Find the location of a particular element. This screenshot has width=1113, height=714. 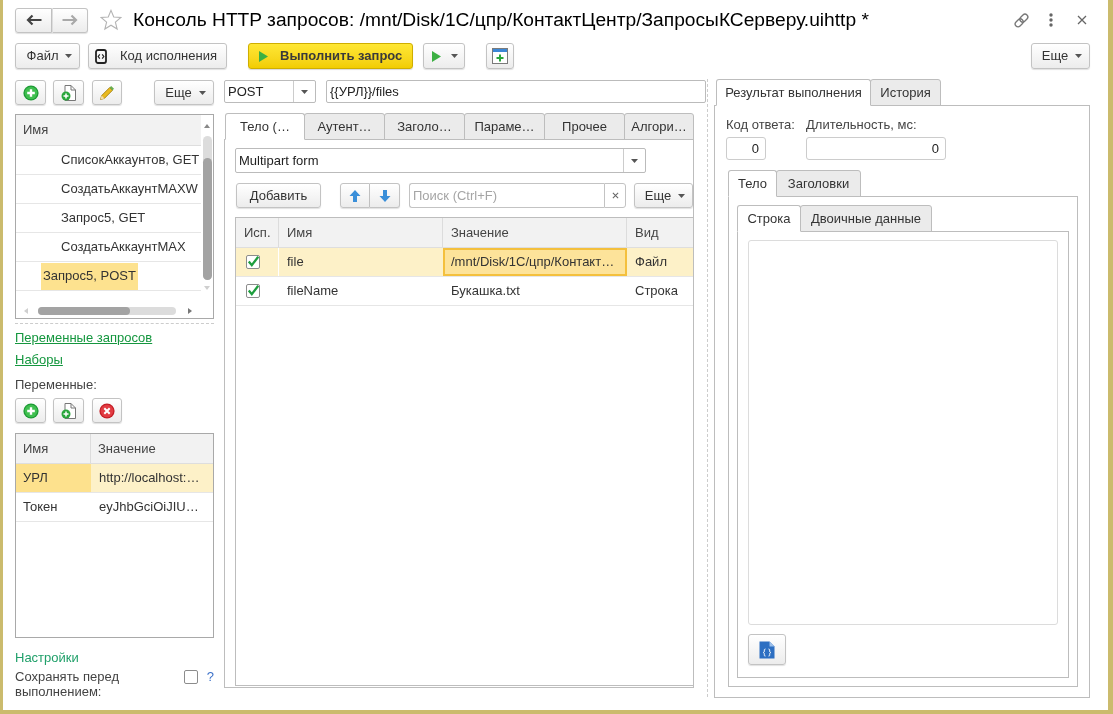

table-cell-text: fileName is located at coordinates (313, 291).